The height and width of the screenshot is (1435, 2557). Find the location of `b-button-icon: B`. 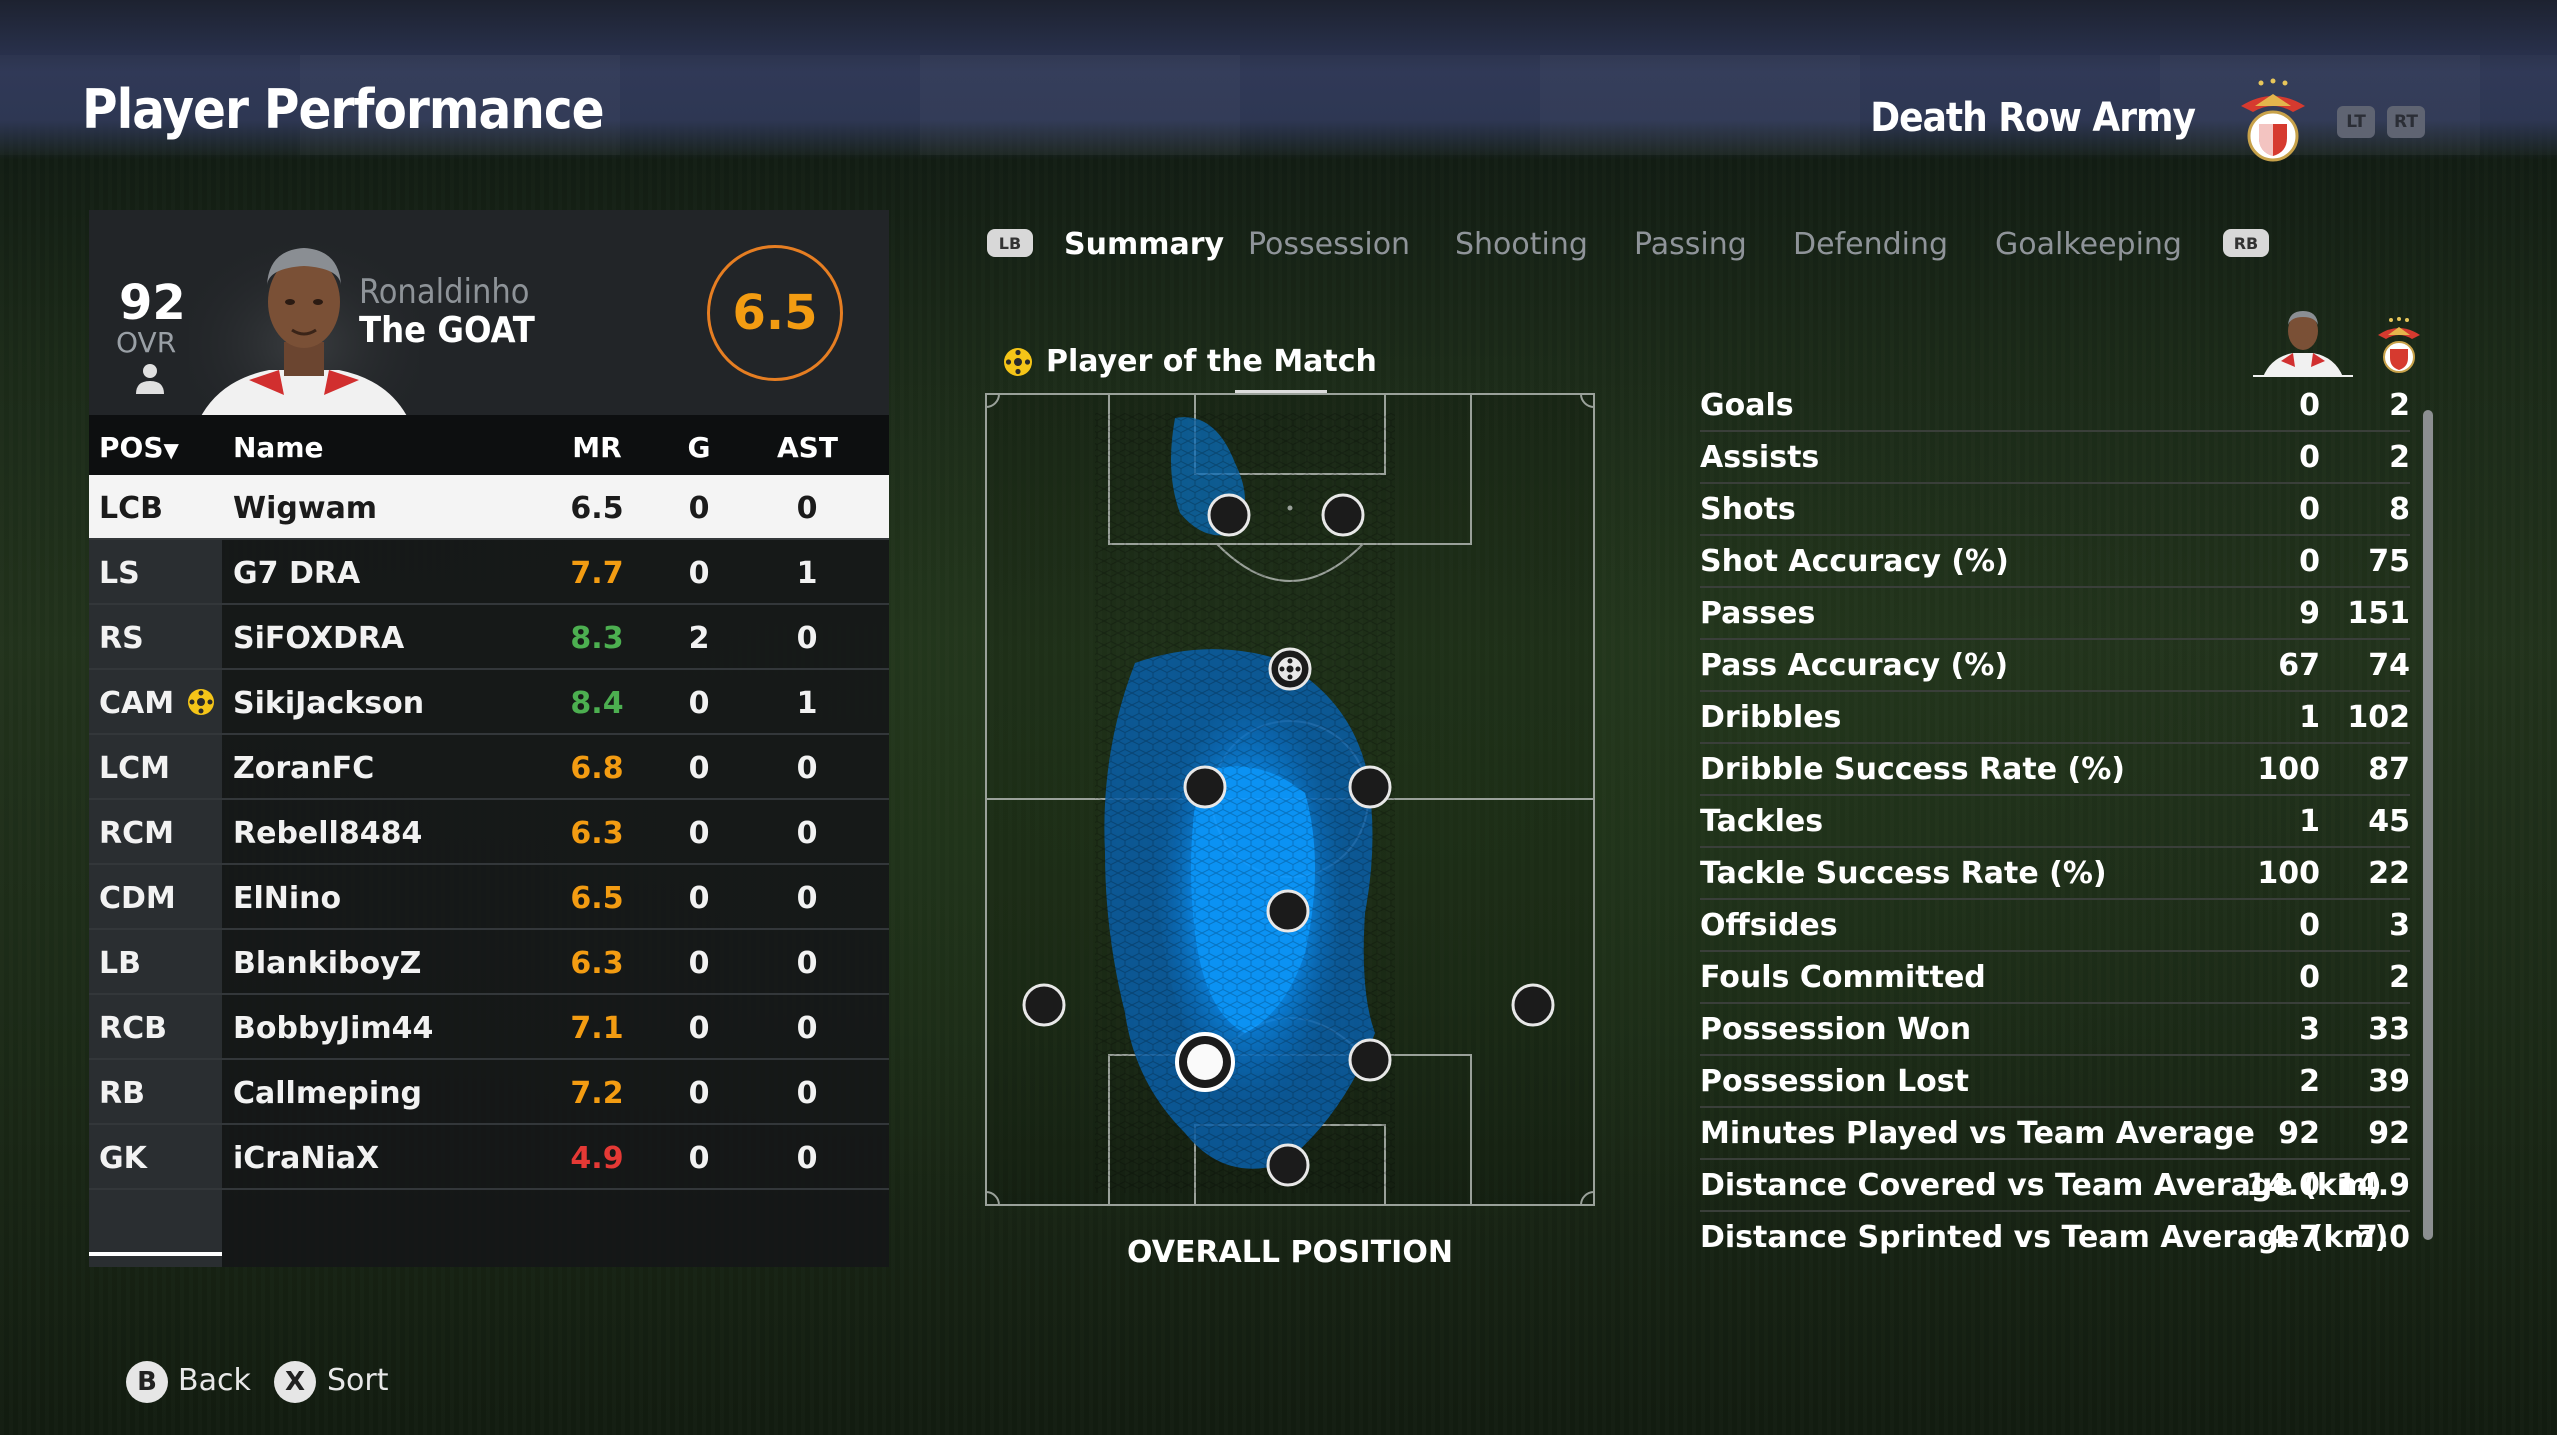

b-button-icon: B is located at coordinates (147, 1382).